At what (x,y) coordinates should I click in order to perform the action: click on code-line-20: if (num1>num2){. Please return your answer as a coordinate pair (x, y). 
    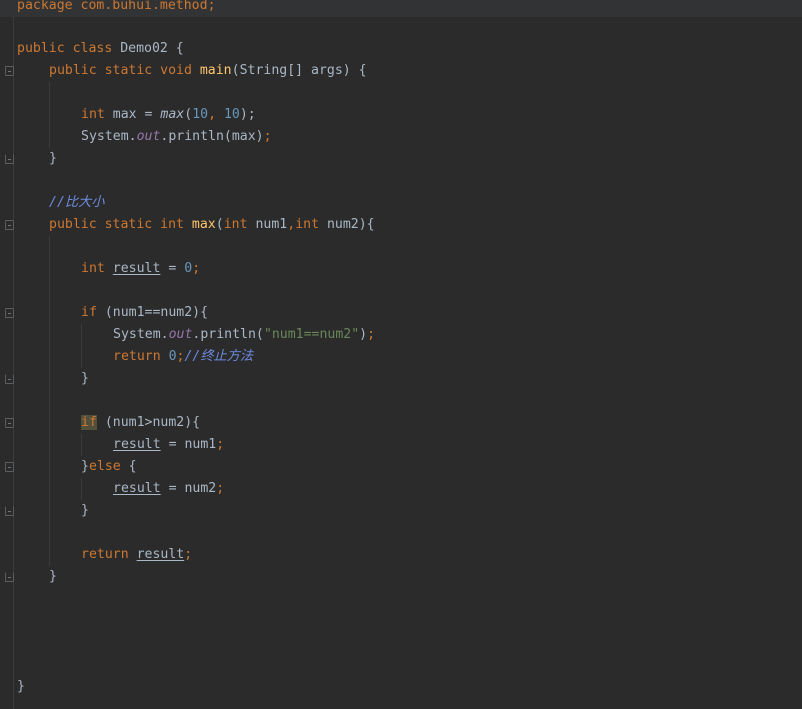
    Looking at the image, I should click on (409, 423).